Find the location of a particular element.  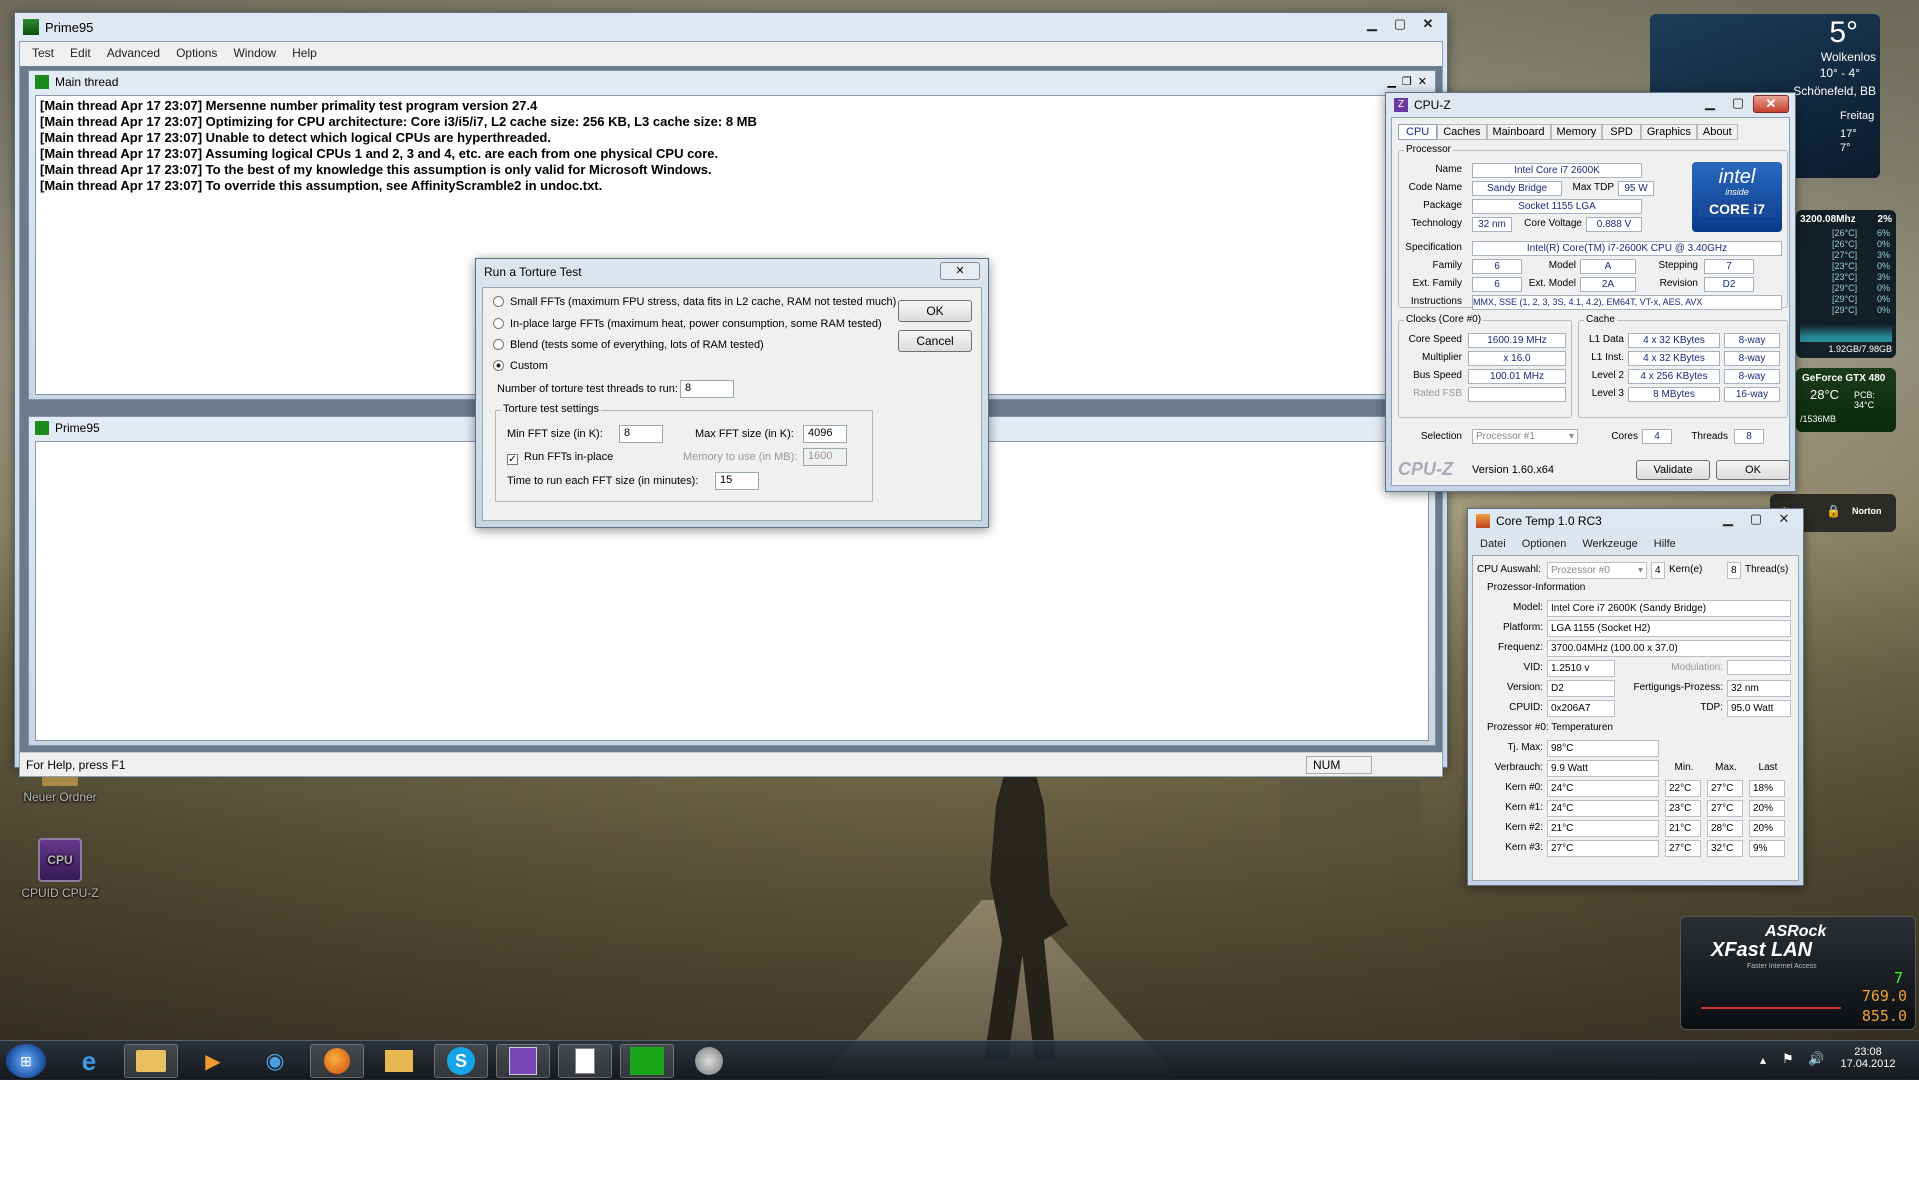

cpu-select-value: Prozessor #0 is located at coordinates (1580, 570).